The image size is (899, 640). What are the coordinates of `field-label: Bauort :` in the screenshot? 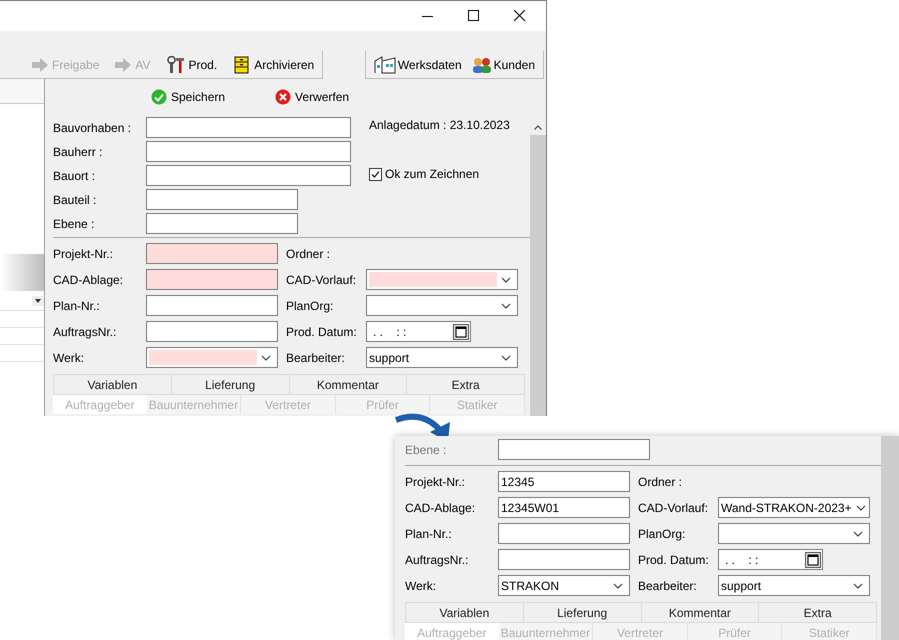 It's located at (74, 176).